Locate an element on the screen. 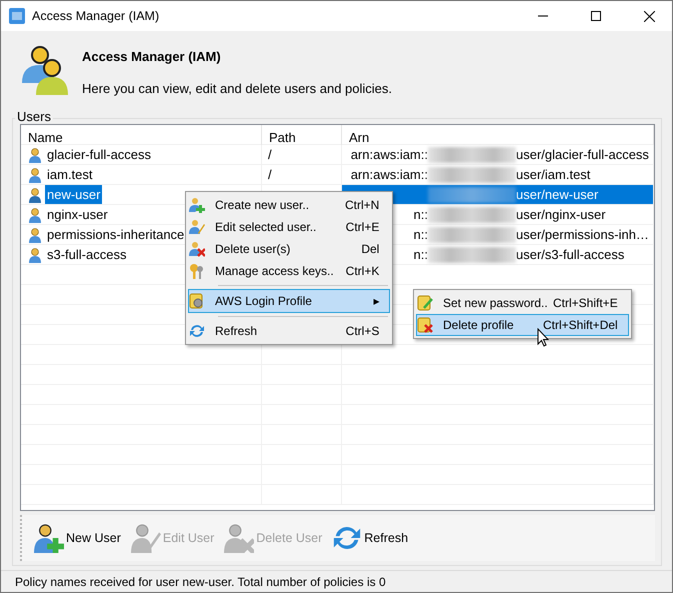  user-name: permissions-inheritance is located at coordinates (115, 234).